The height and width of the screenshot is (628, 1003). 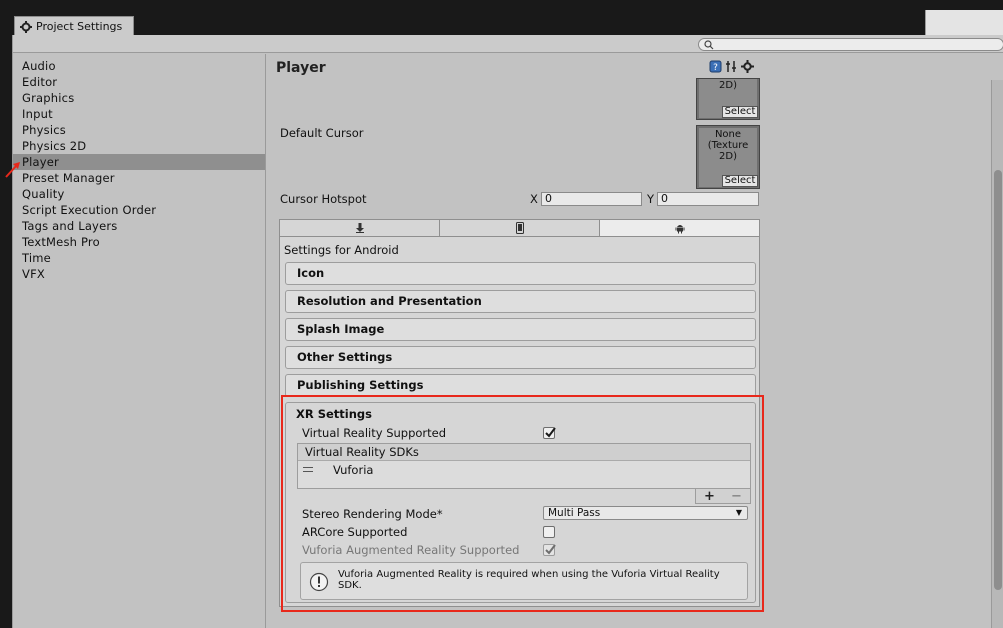 What do you see at coordinates (139, 130) in the screenshot?
I see `sidebar-item-physics: Physics` at bounding box center [139, 130].